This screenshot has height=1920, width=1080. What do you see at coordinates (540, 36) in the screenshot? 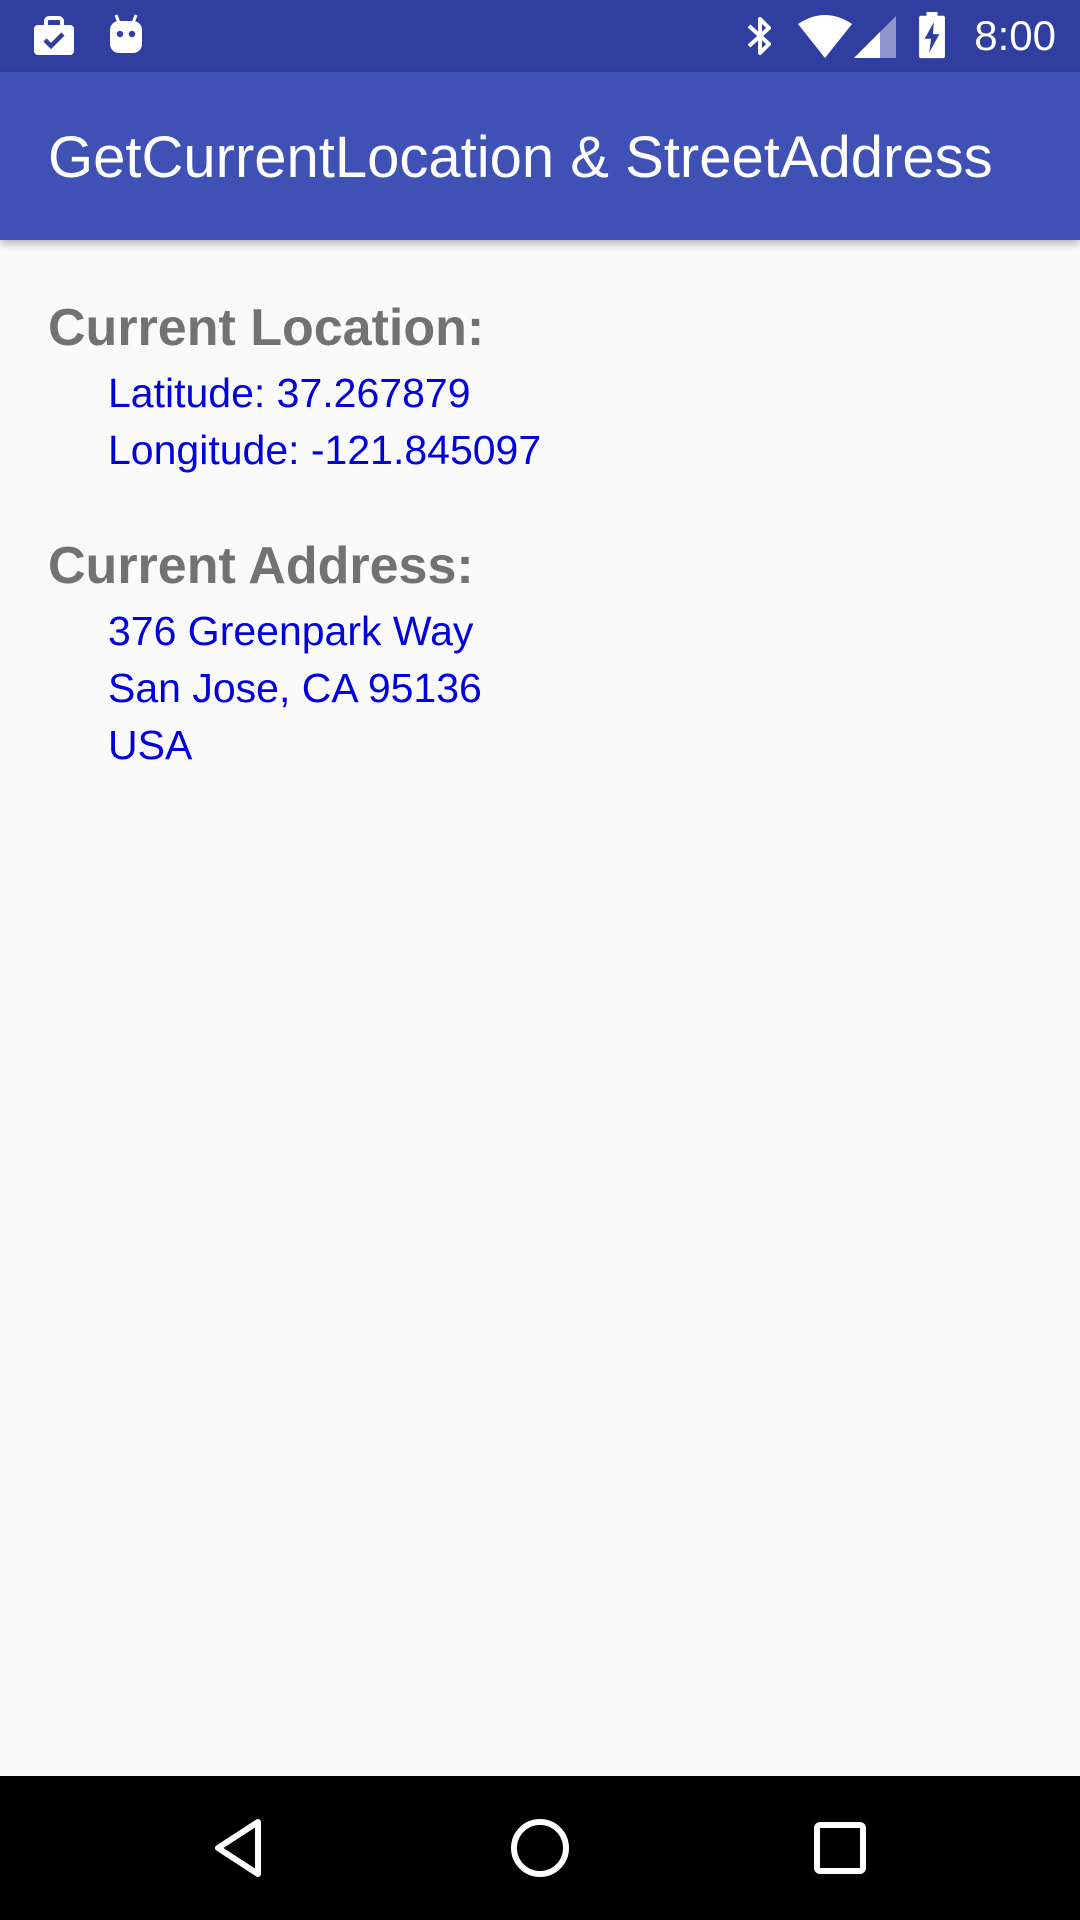
I see `status-bar: 8:00` at bounding box center [540, 36].